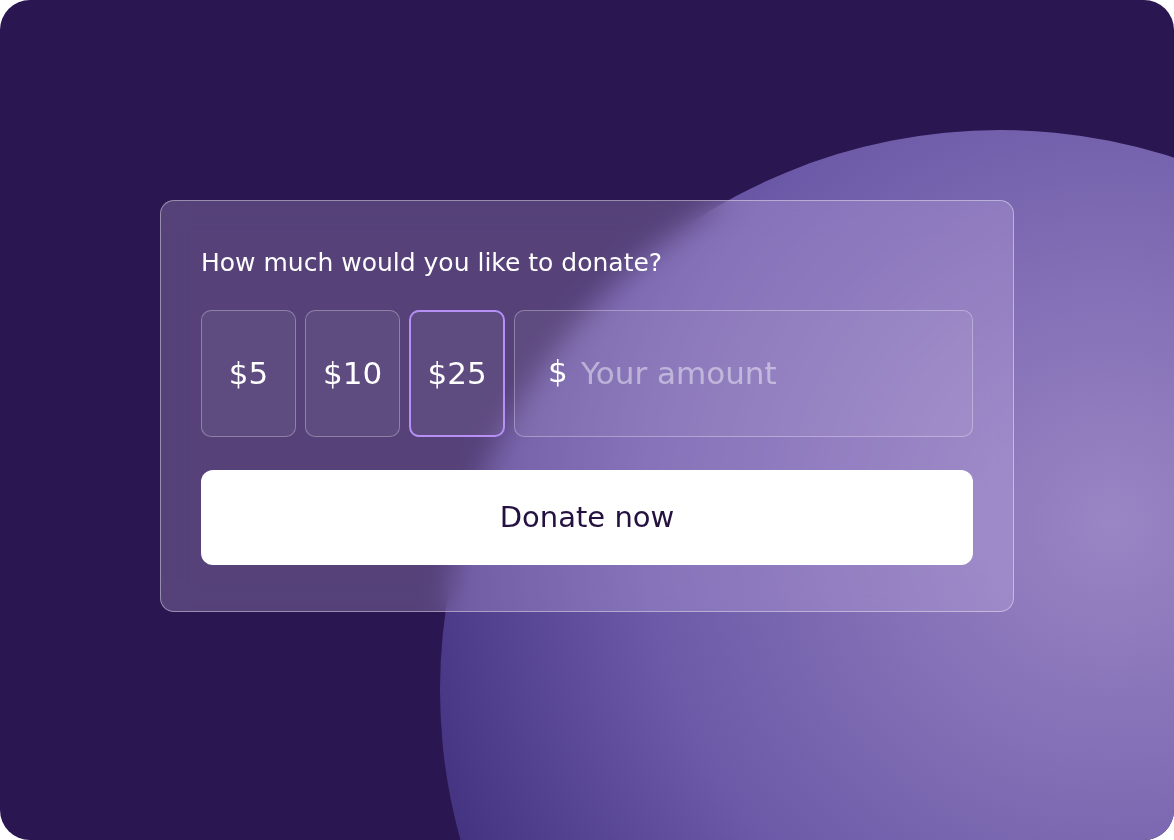 This screenshot has width=1174, height=840. I want to click on donate-button: Donate now, so click(587, 517).